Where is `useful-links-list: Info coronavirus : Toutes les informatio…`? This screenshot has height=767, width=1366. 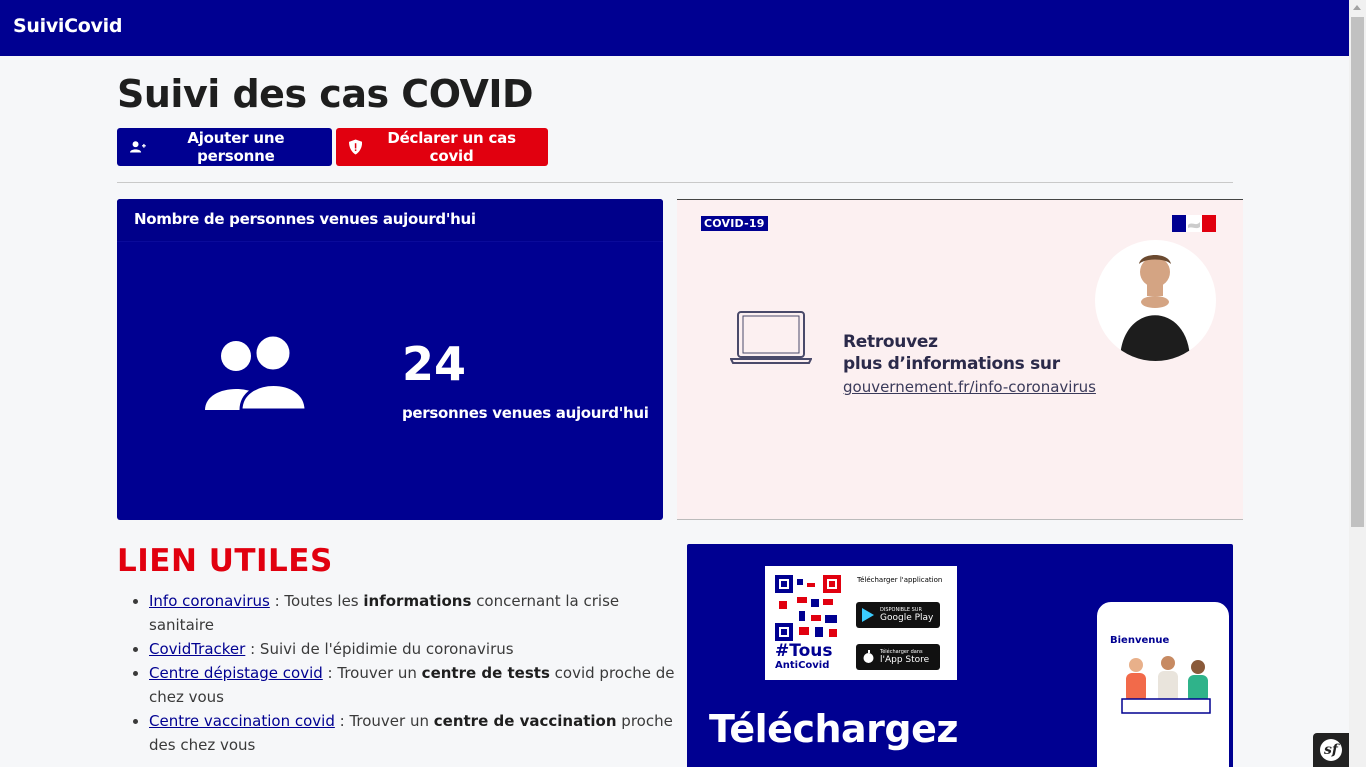 useful-links-list: Info coronavirus : Toutes les informatio… is located at coordinates (398, 673).